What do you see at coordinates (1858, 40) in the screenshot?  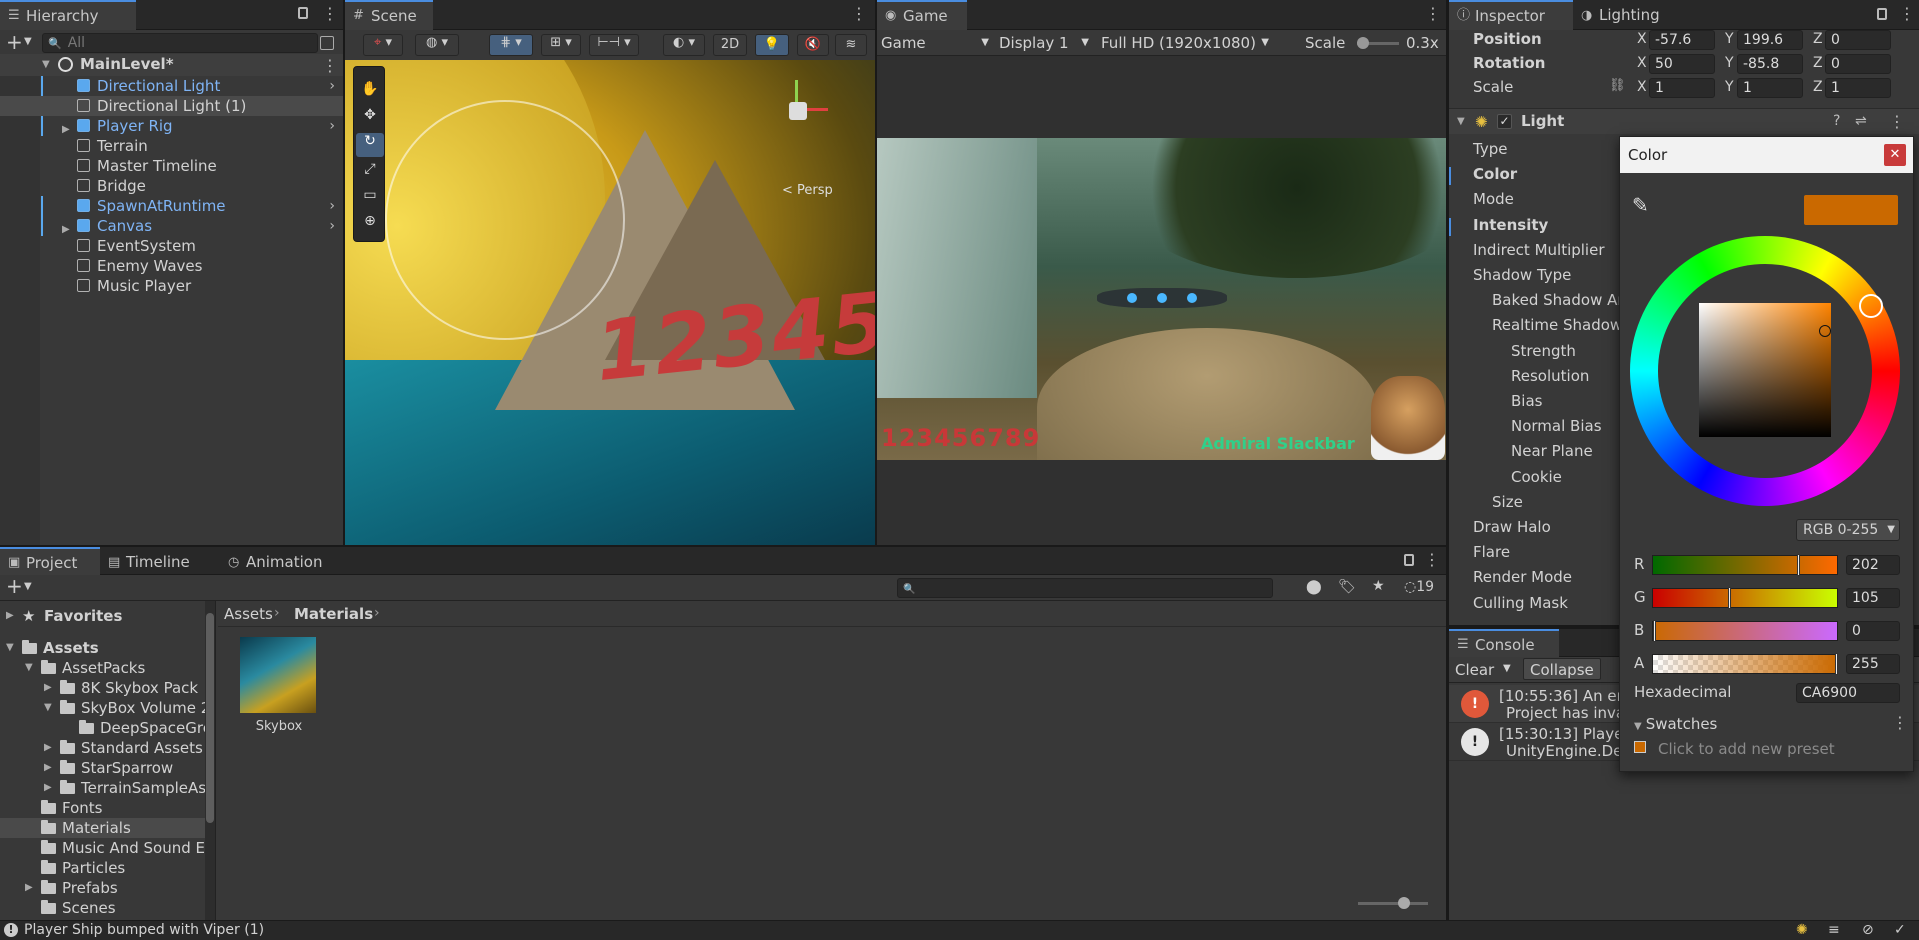 I see `position-z-field: 0` at bounding box center [1858, 40].